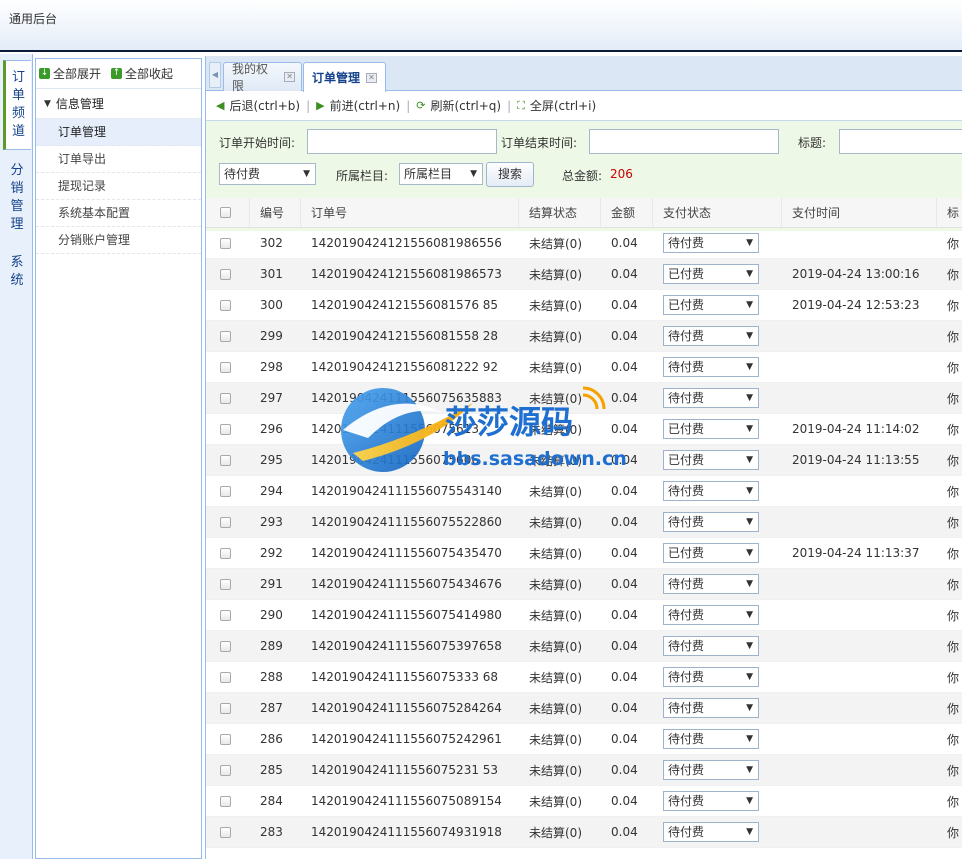 Image resolution: width=962 pixels, height=859 pixels. Describe the element at coordinates (510, 174) in the screenshot. I see `search-button: 搜索` at that location.